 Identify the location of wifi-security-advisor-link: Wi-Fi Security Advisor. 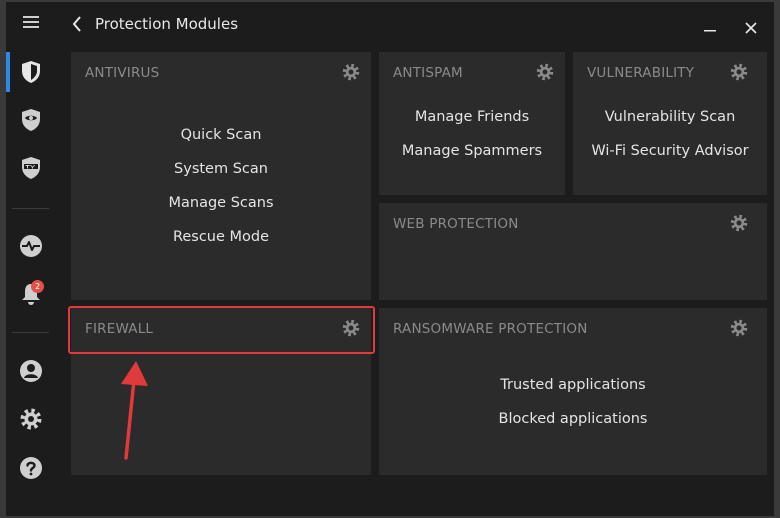
(670, 151).